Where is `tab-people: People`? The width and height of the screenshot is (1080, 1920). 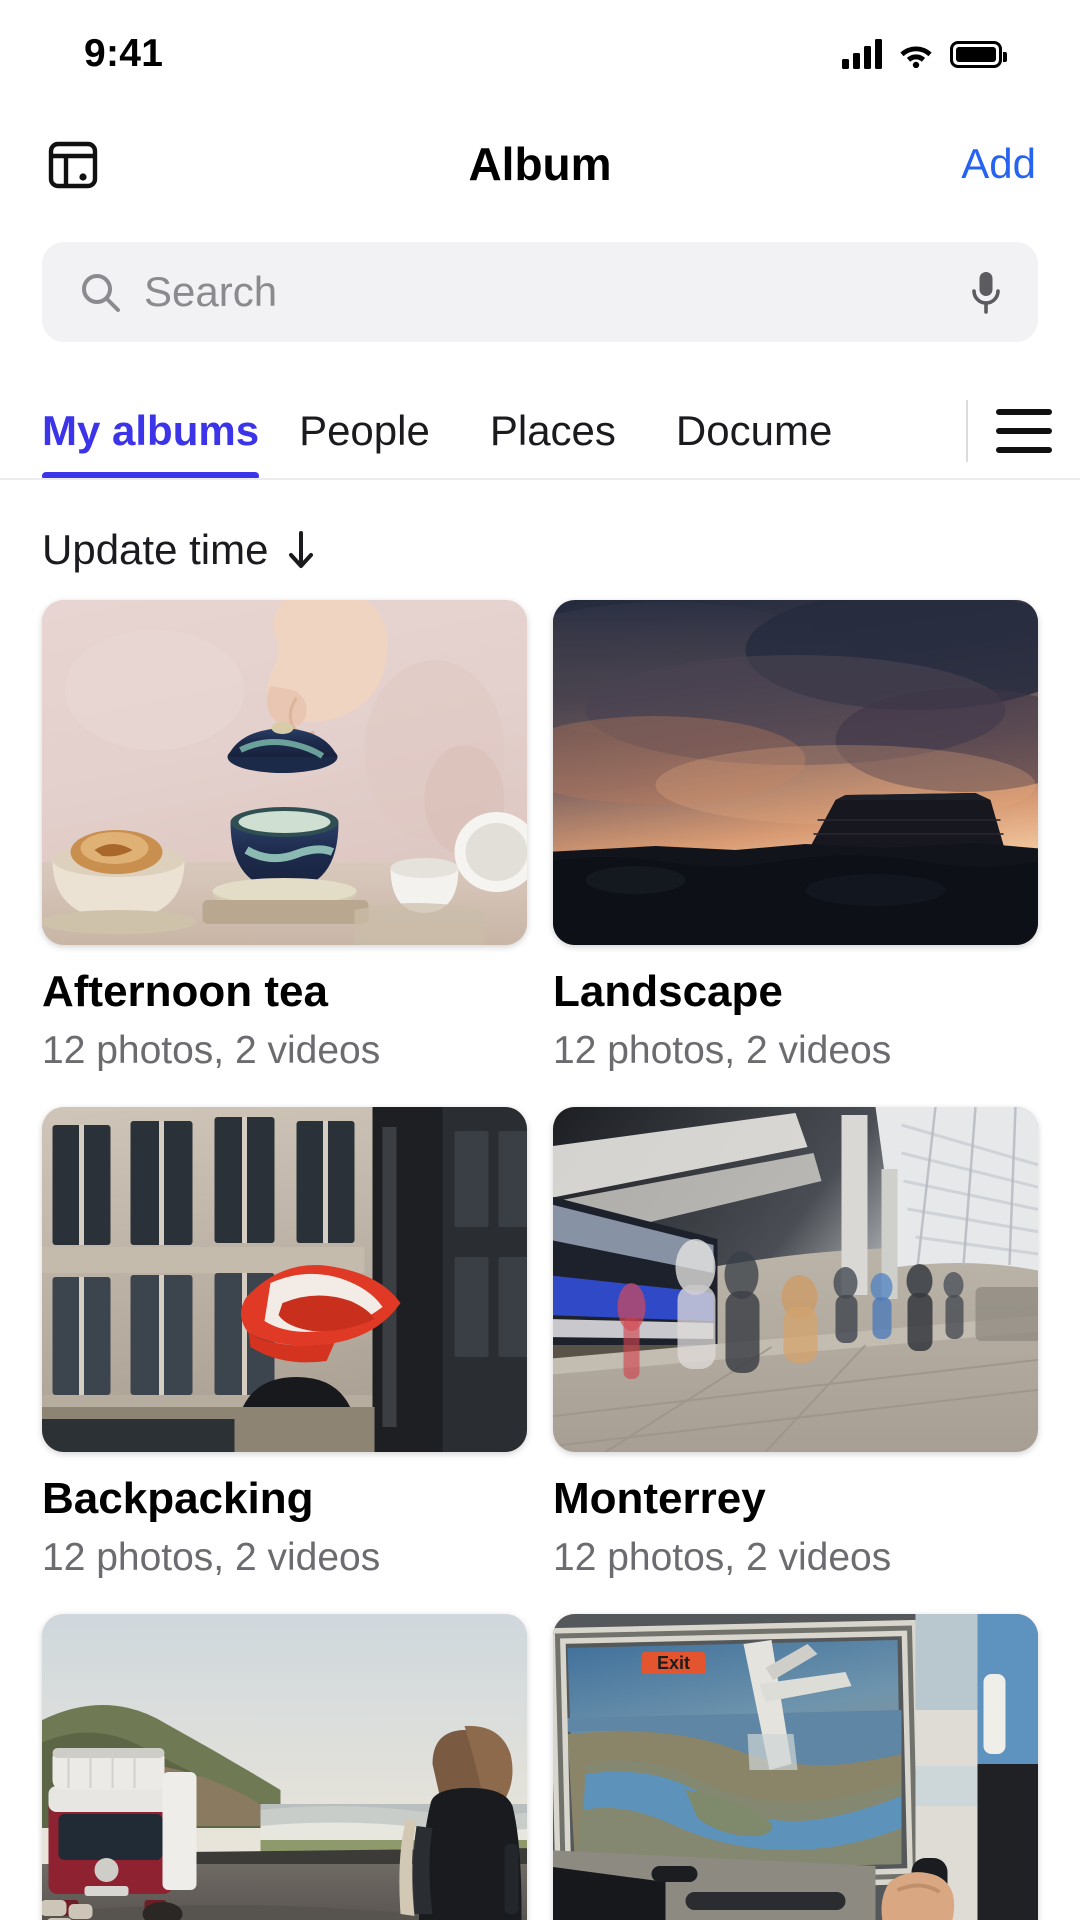
tab-people: People is located at coordinates (381, 431).